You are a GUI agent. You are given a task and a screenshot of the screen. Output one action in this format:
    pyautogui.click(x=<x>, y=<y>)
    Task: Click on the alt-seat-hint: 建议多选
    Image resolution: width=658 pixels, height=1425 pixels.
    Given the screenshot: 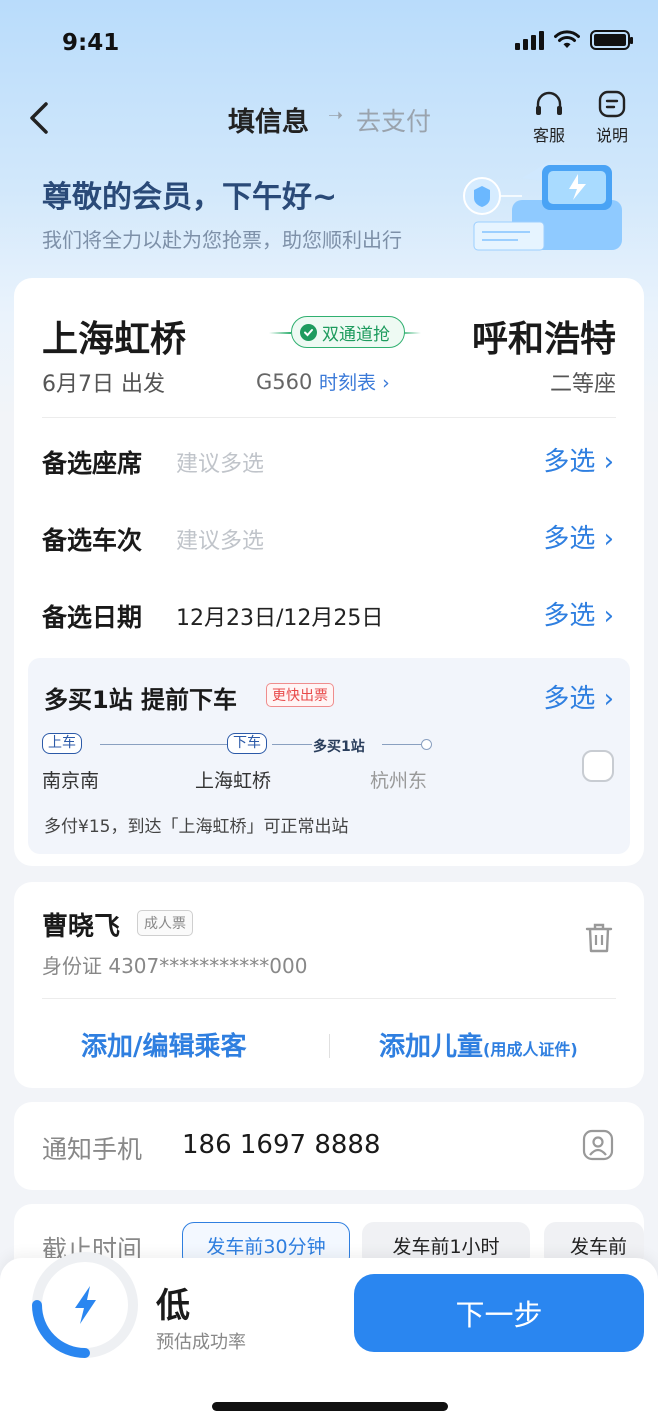 What is the action you would take?
    pyautogui.click(x=220, y=464)
    